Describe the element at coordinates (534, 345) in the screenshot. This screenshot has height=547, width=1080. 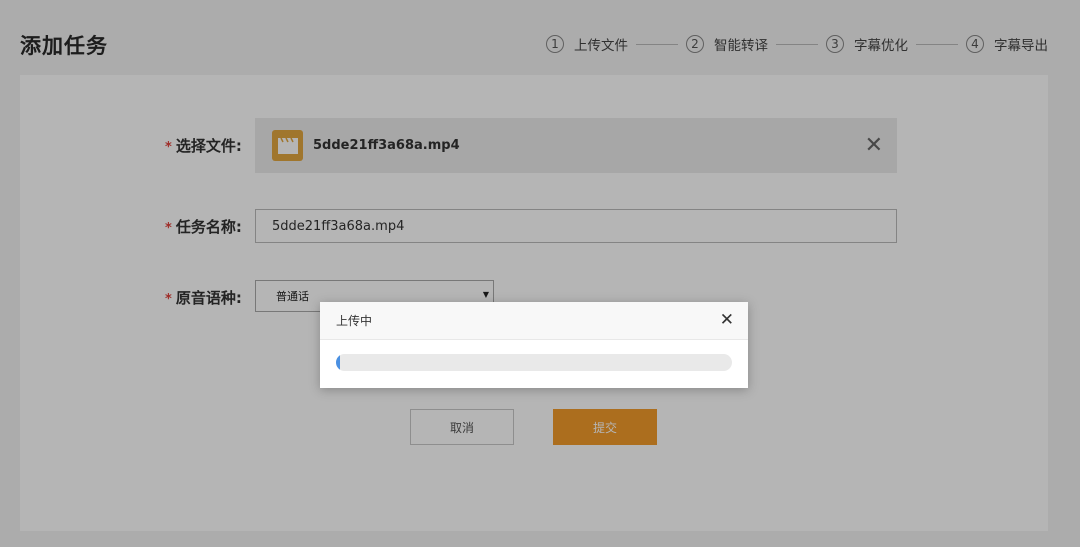
I see `upload-modal: 上传中 ✕` at that location.